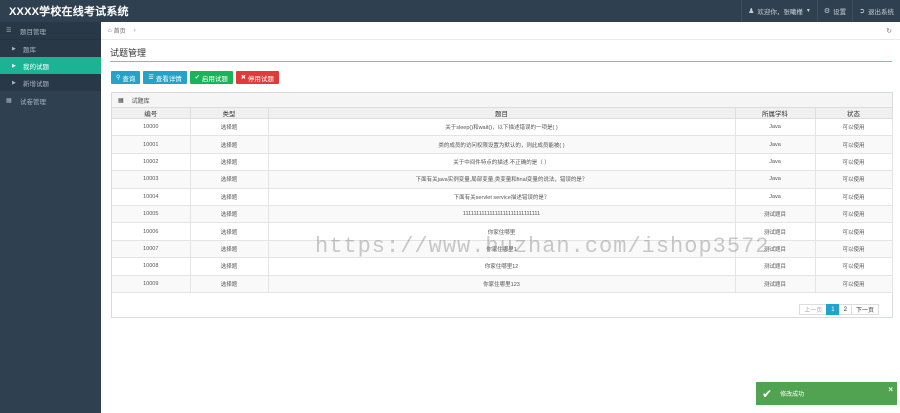 Image resolution: width=900 pixels, height=413 pixels. I want to click on logout-link: ➲ 退出系统, so click(876, 11).